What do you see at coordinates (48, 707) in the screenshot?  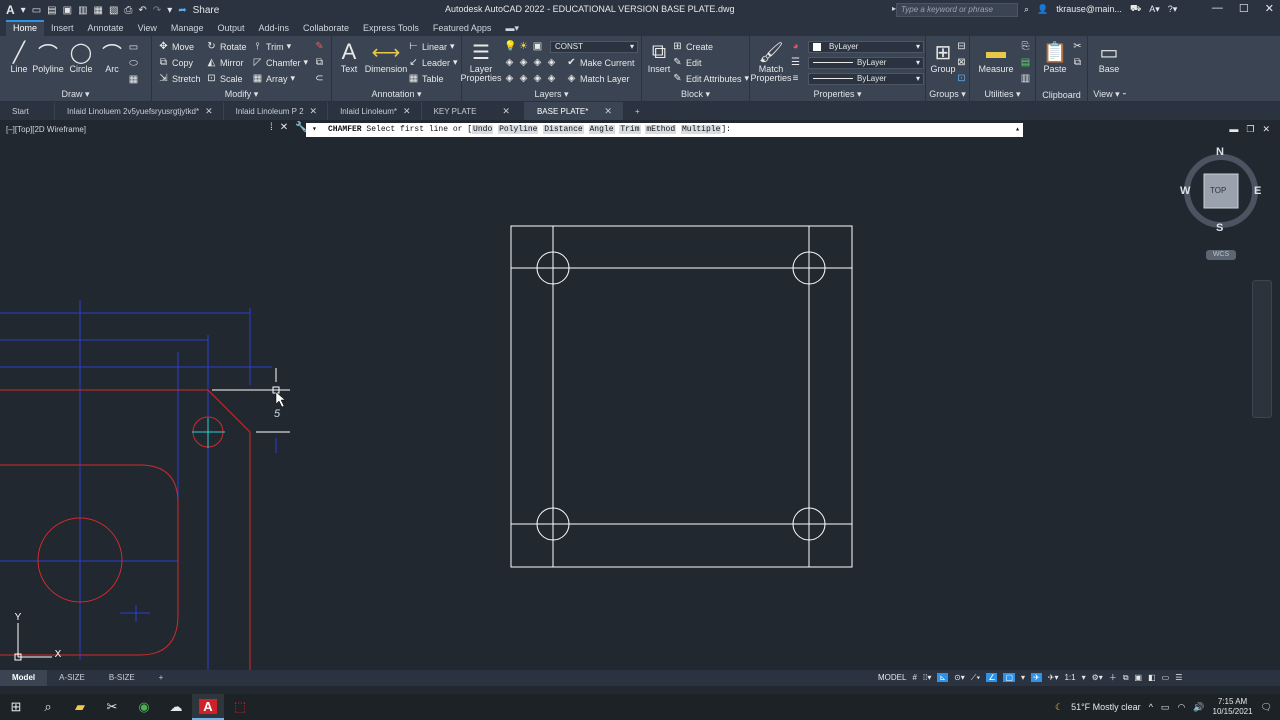 I see `taskbar-search-icon: ⌕` at bounding box center [48, 707].